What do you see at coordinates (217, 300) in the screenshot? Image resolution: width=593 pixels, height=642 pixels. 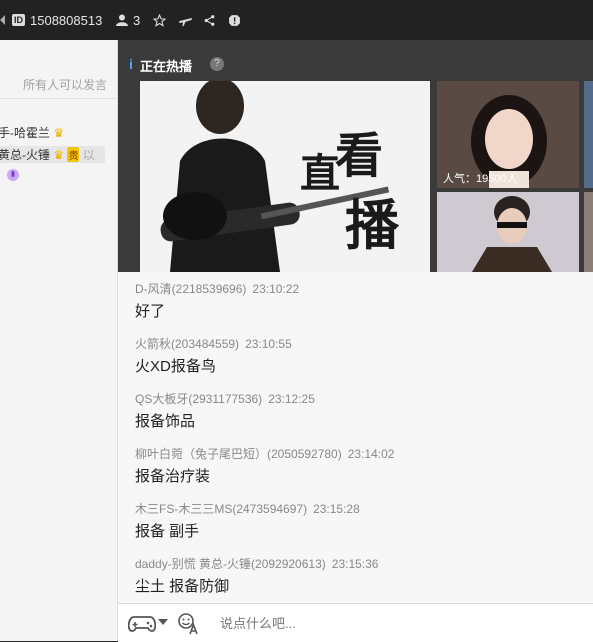 I see `chat-message: D-风清(2218539696) 23:10:22 好了` at bounding box center [217, 300].